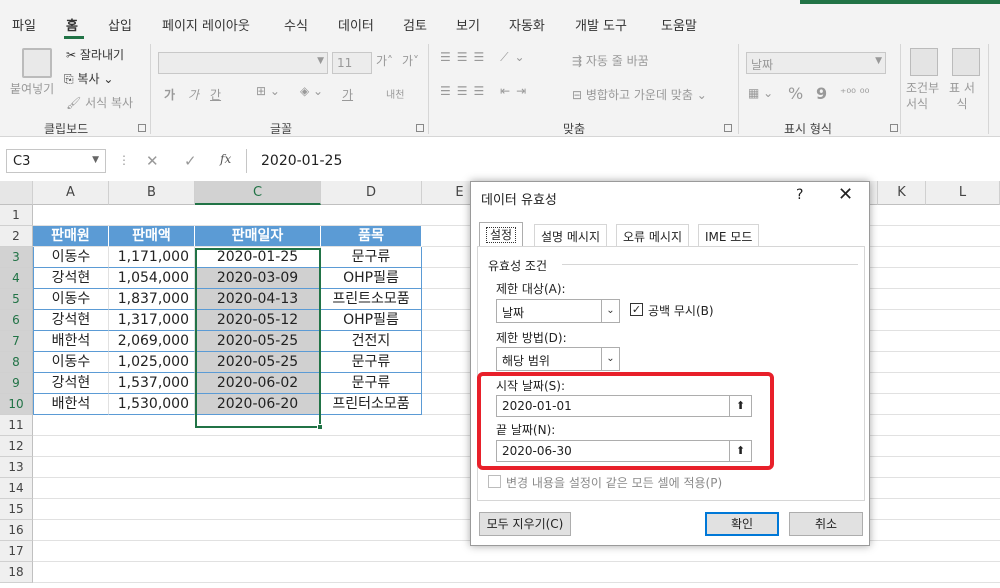  What do you see at coordinates (152, 404) in the screenshot?
I see `table-cell: 1,530,000` at bounding box center [152, 404].